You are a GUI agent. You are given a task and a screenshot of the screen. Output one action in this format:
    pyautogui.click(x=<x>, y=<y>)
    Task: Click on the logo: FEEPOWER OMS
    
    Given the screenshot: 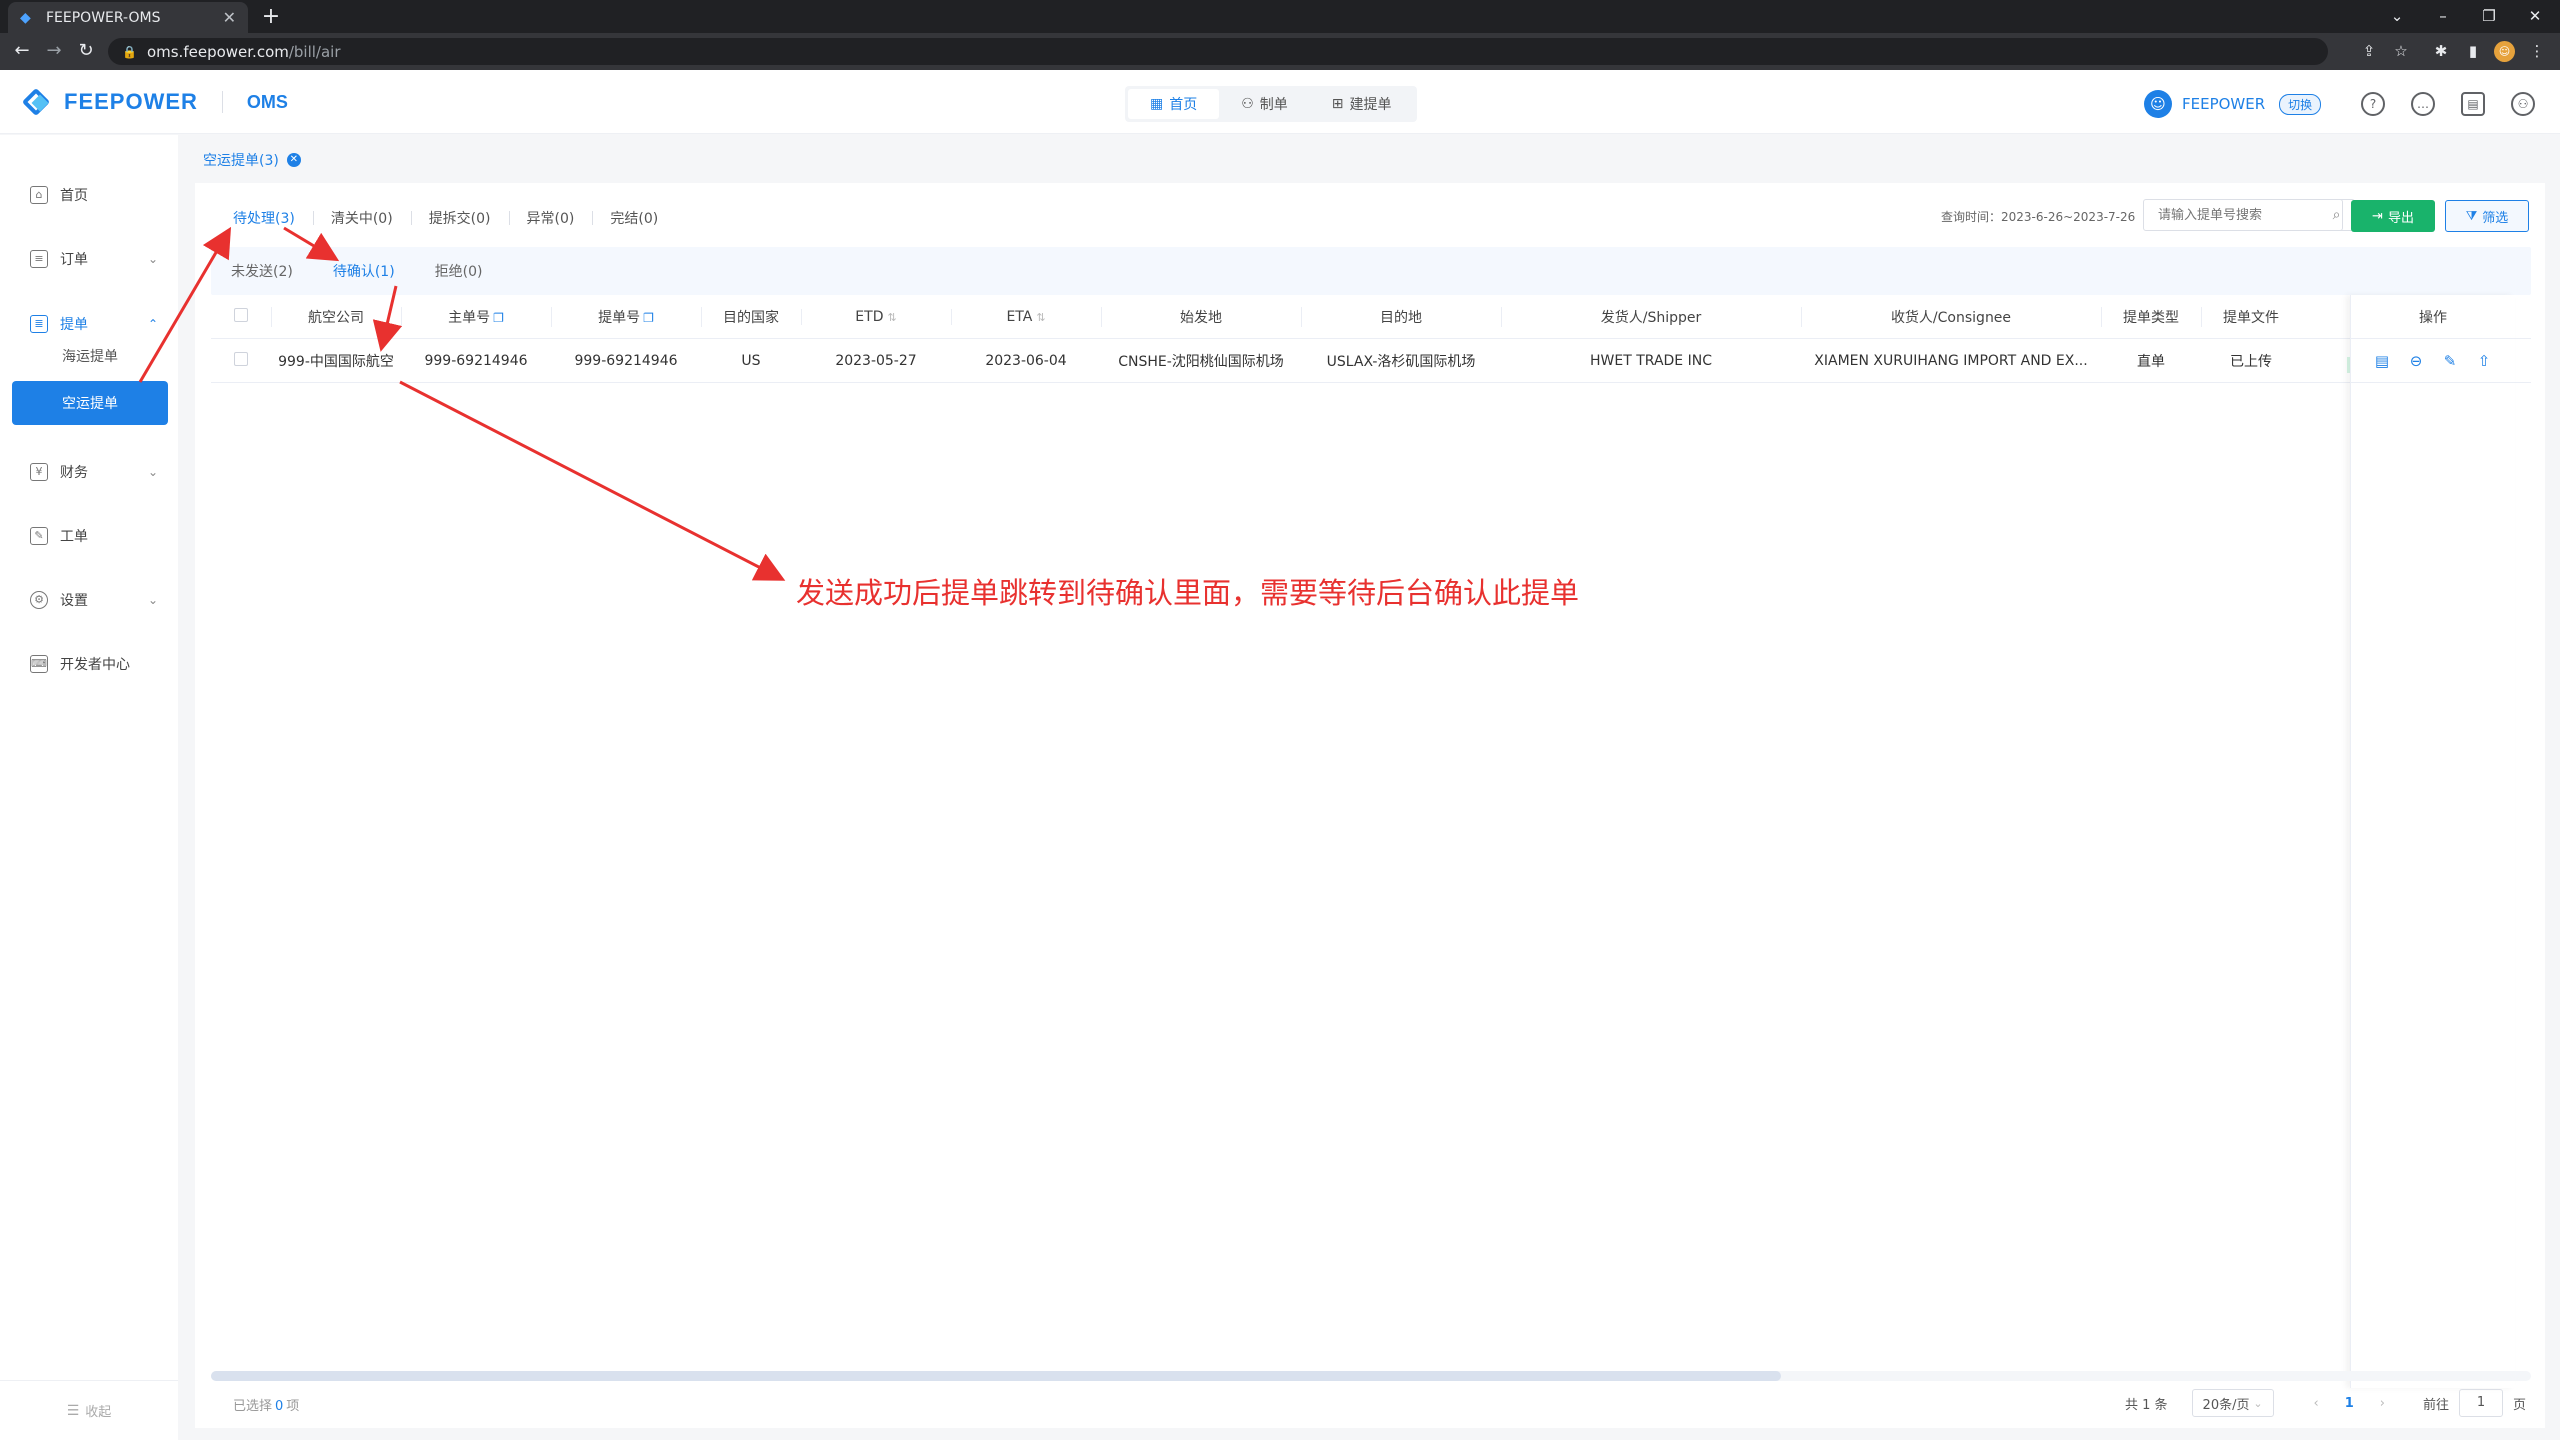 What is the action you would take?
    pyautogui.click(x=154, y=102)
    